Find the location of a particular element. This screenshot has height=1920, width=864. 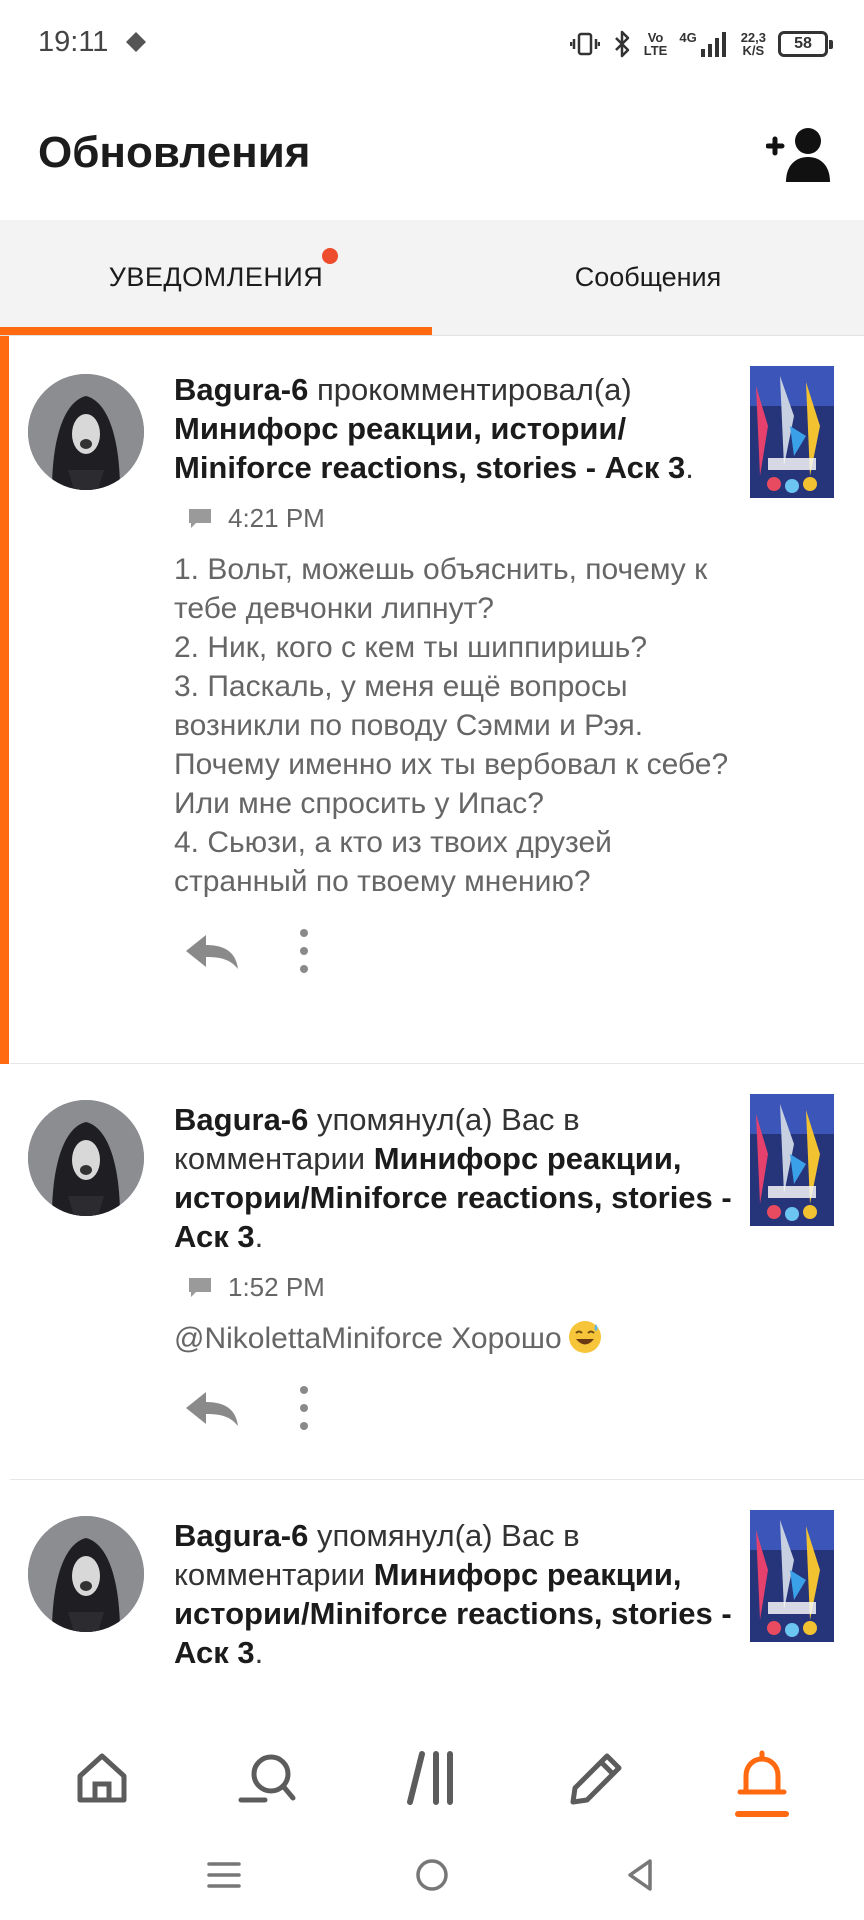

header: Обновления is located at coordinates (432, 154).